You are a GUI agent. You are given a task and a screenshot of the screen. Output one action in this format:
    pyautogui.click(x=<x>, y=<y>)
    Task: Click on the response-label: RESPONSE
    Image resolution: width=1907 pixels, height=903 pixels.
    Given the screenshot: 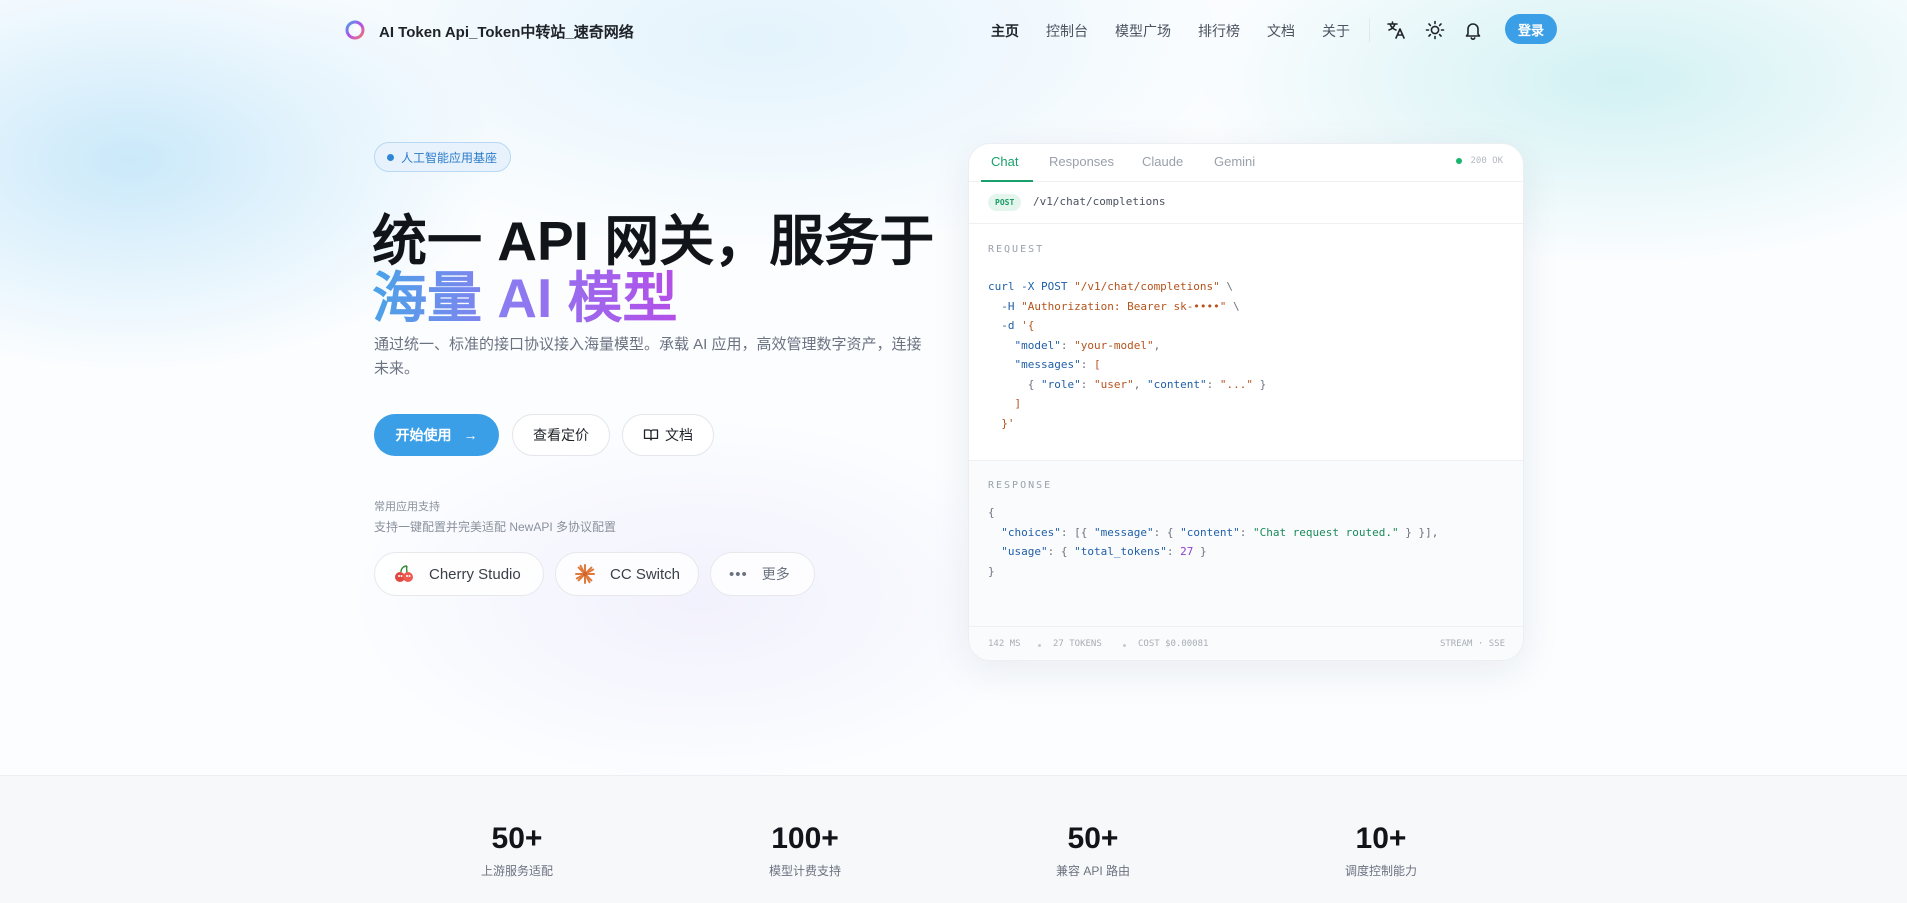 What is the action you would take?
    pyautogui.click(x=1020, y=485)
    